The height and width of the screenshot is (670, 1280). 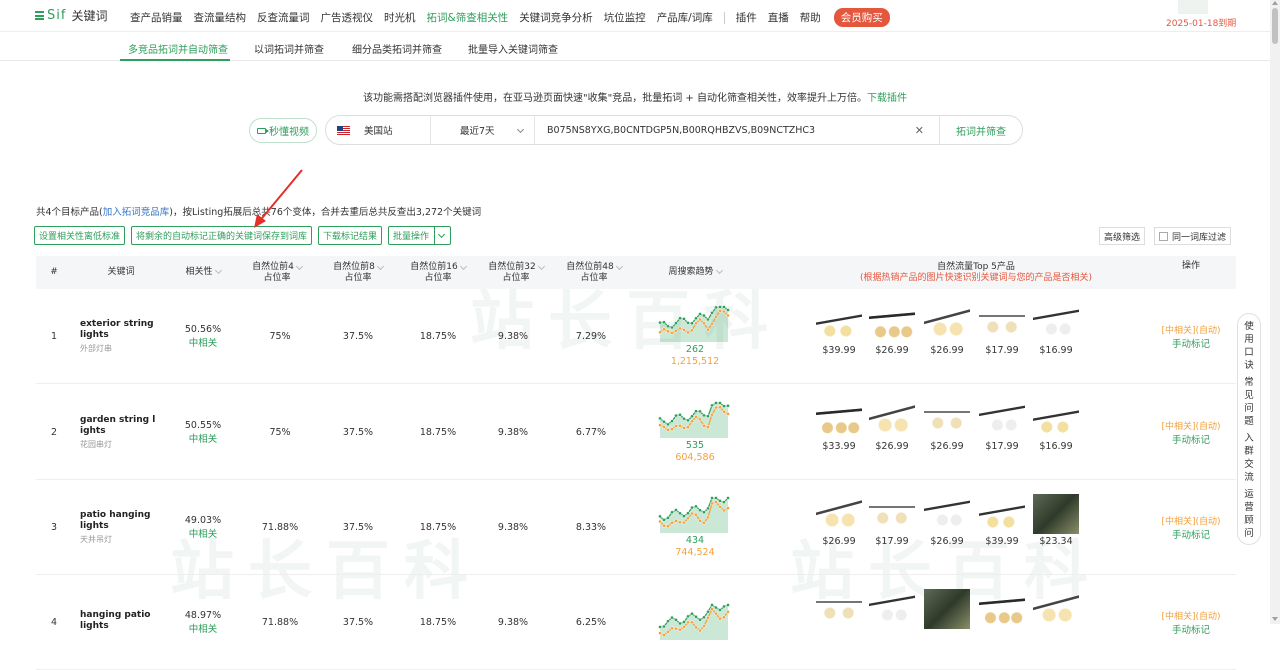 What do you see at coordinates (1249, 346) in the screenshot?
I see `side-usage-tips: 使用口诀` at bounding box center [1249, 346].